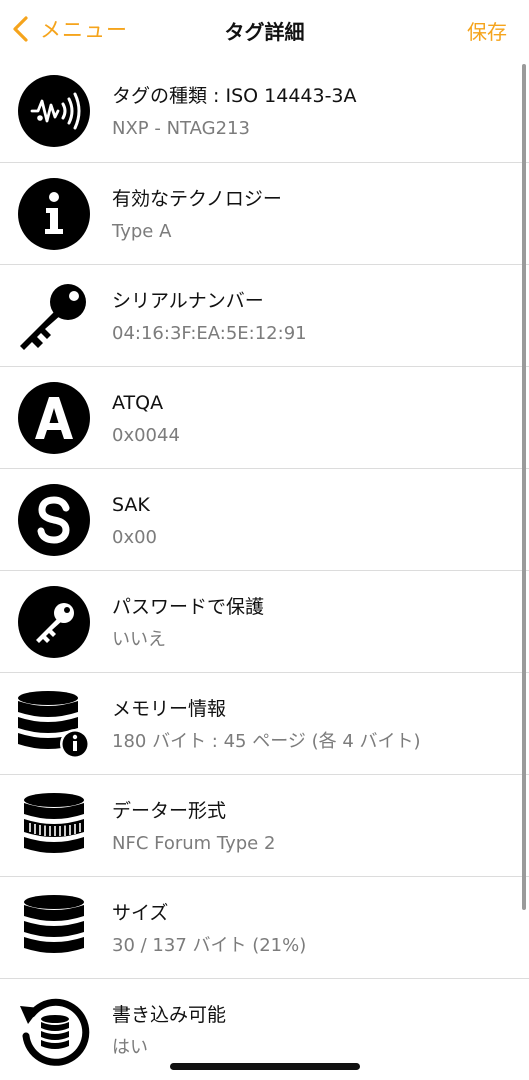 This screenshot has width=529, height=1080. What do you see at coordinates (54, 418) in the screenshot?
I see `letter-a-icon` at bounding box center [54, 418].